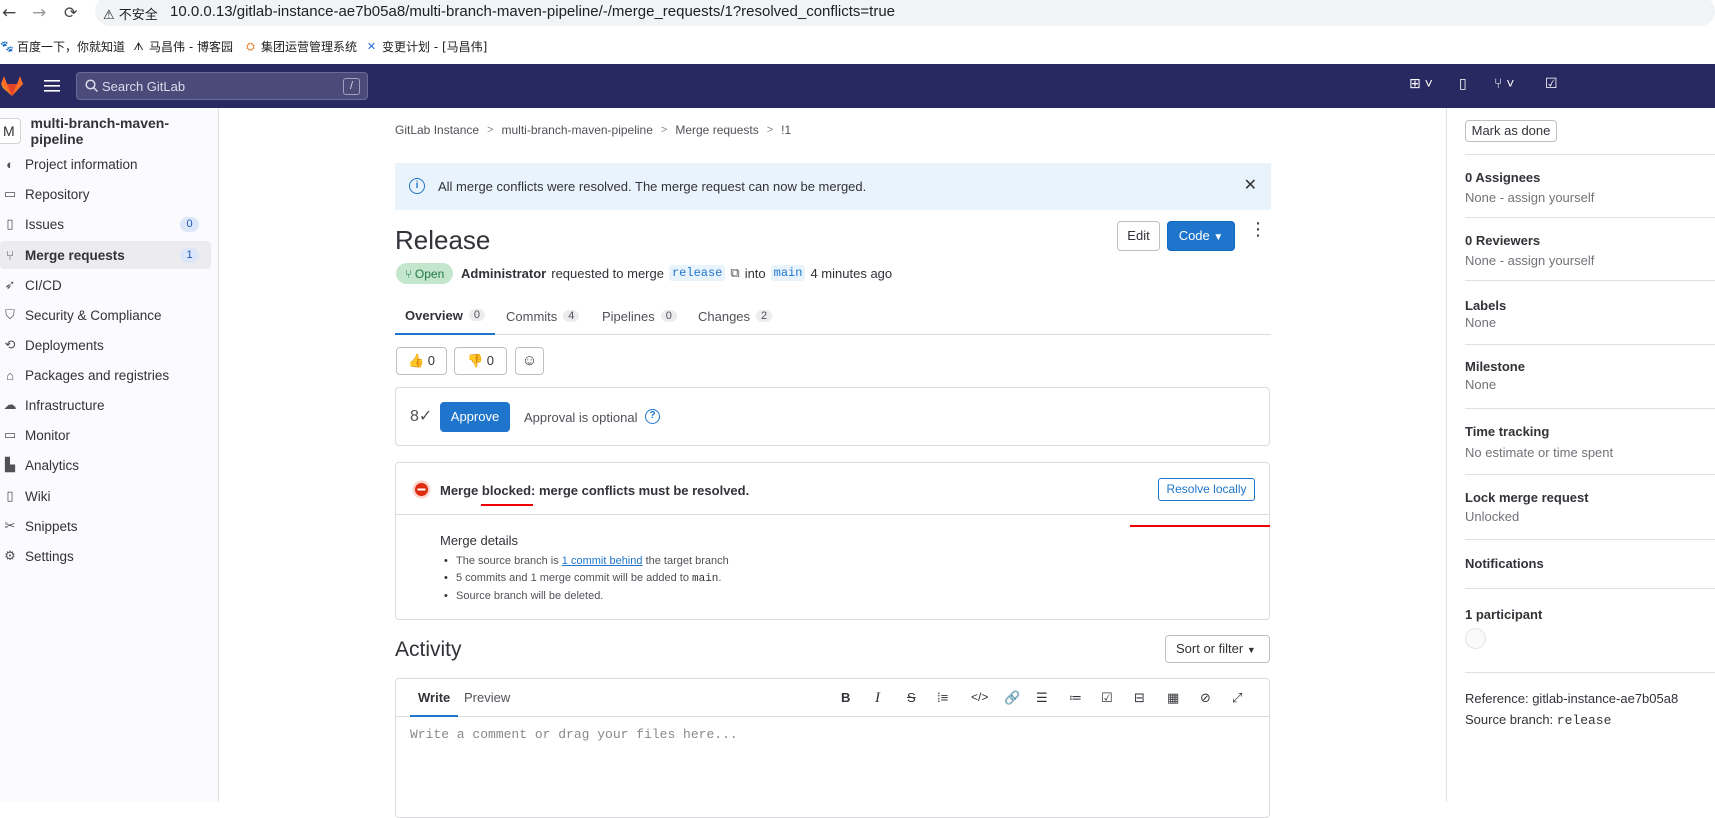  Describe the element at coordinates (1463, 83) in the screenshot. I see `issues-shortcut-icon: ▯` at that location.